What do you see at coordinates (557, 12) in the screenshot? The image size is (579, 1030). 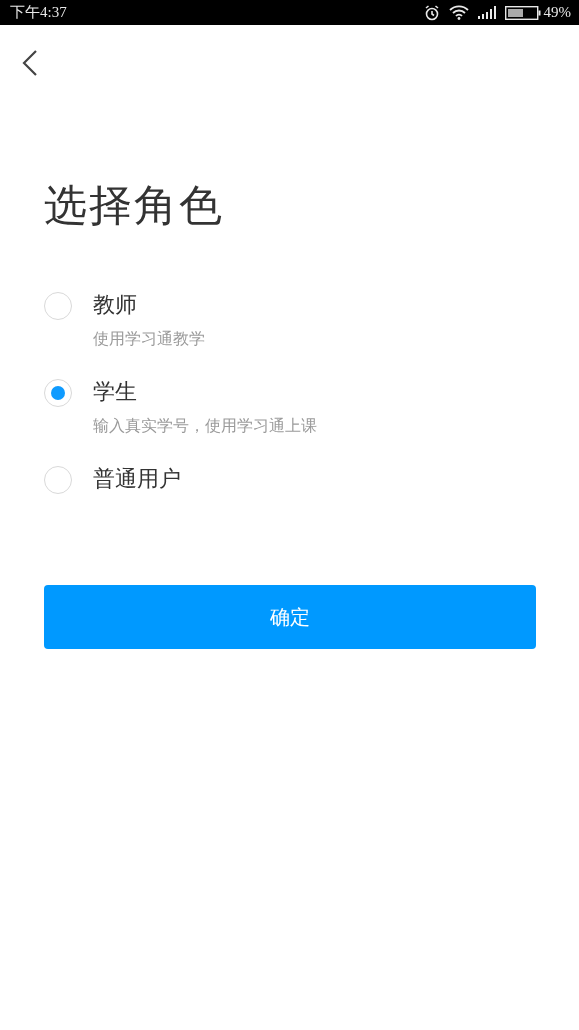 I see `battery-percent: 49%` at bounding box center [557, 12].